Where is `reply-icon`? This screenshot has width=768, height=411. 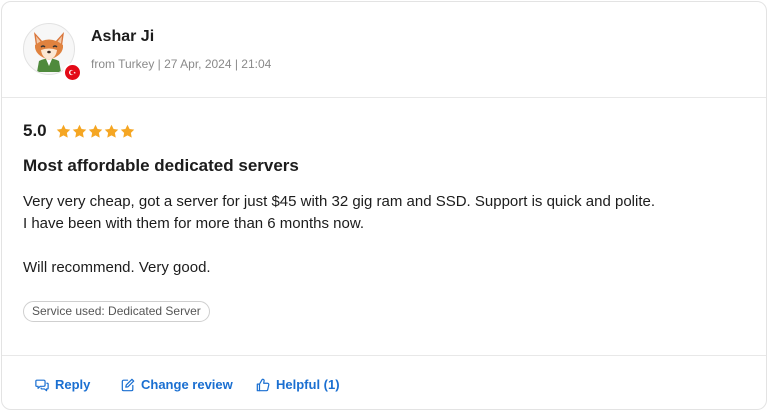
reply-icon is located at coordinates (42, 385).